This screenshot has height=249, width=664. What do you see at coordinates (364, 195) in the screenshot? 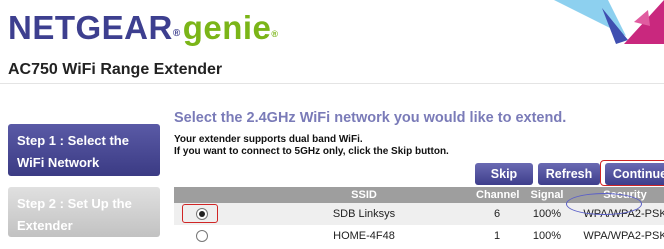
I see `header-ssid: SSID` at bounding box center [364, 195].